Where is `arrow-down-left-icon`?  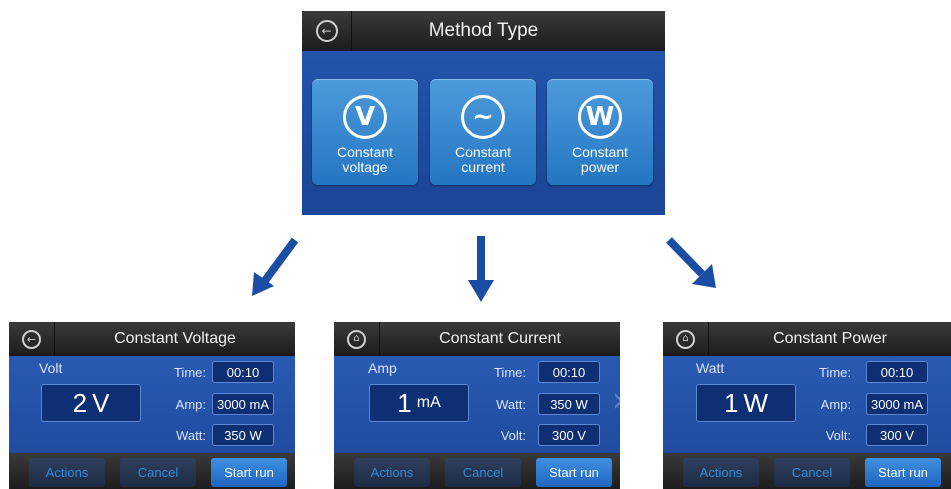
arrow-down-left-icon is located at coordinates (275, 266).